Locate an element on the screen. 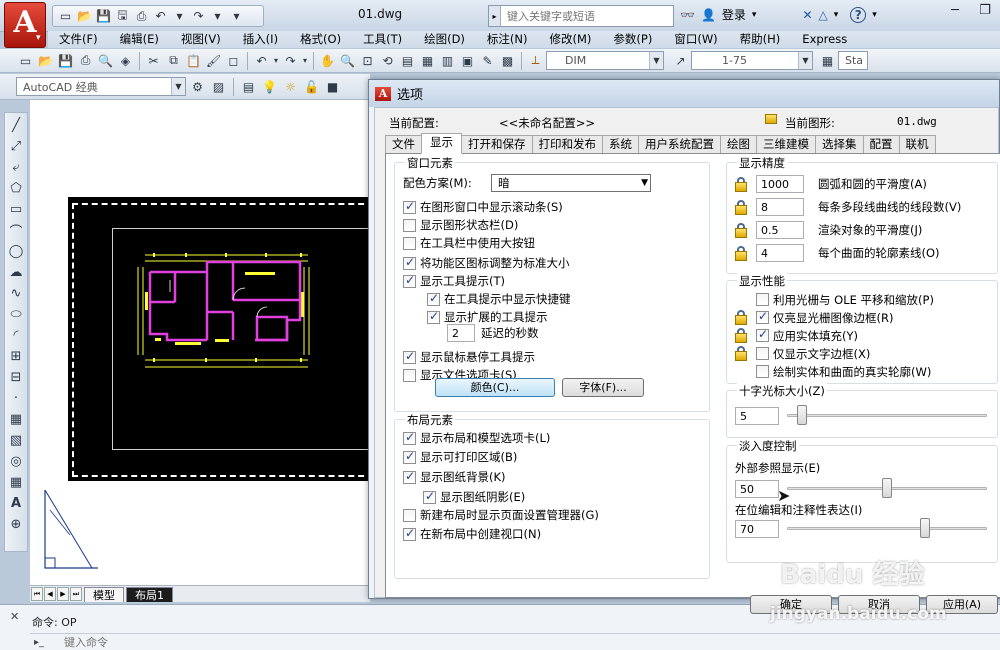 This screenshot has height=650, width=1000. checkbox-row: 显示布局和模型选项卡(L) is located at coordinates (476, 438).